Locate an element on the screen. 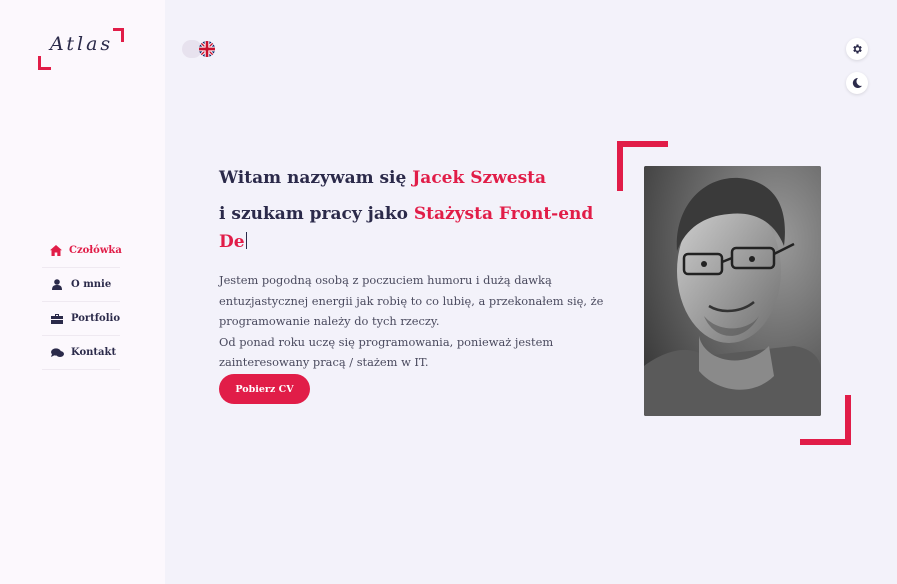 The height and width of the screenshot is (584, 897). gear-icon is located at coordinates (857, 49).